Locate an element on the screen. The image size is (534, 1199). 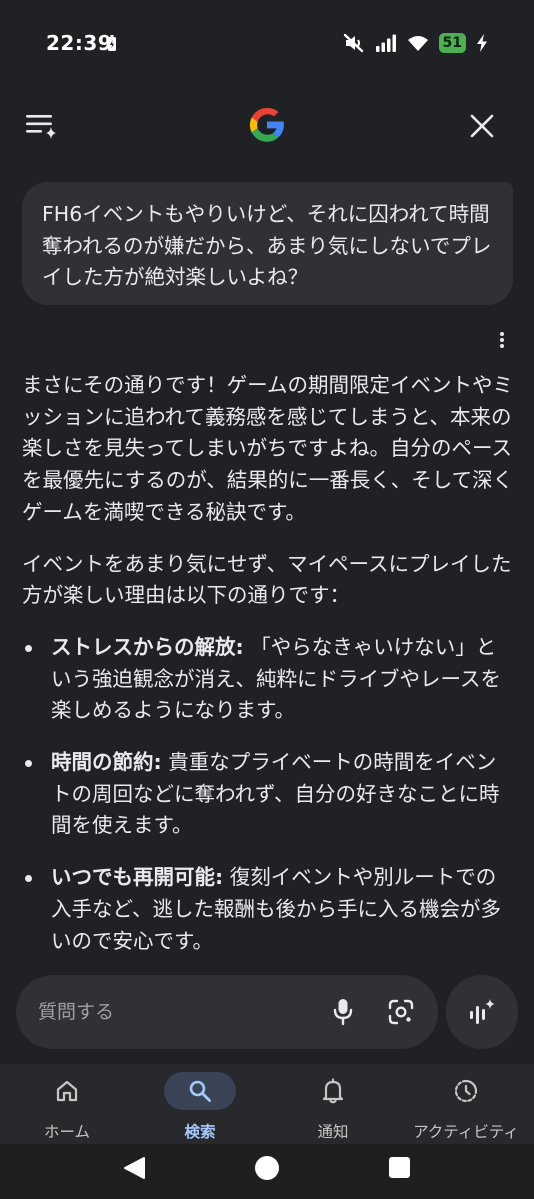
close-button is located at coordinates (482, 126).